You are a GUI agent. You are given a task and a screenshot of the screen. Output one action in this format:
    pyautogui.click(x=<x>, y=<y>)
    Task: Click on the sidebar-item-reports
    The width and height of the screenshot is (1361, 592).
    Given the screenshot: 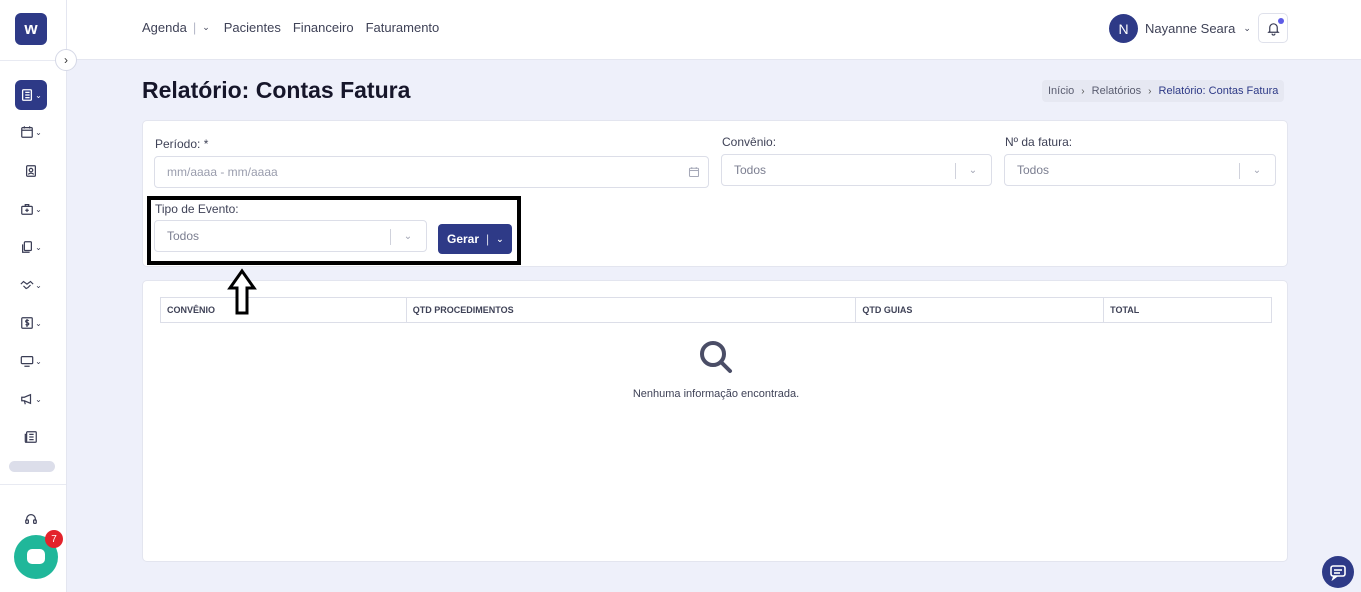 What is the action you would take?
    pyautogui.click(x=31, y=437)
    